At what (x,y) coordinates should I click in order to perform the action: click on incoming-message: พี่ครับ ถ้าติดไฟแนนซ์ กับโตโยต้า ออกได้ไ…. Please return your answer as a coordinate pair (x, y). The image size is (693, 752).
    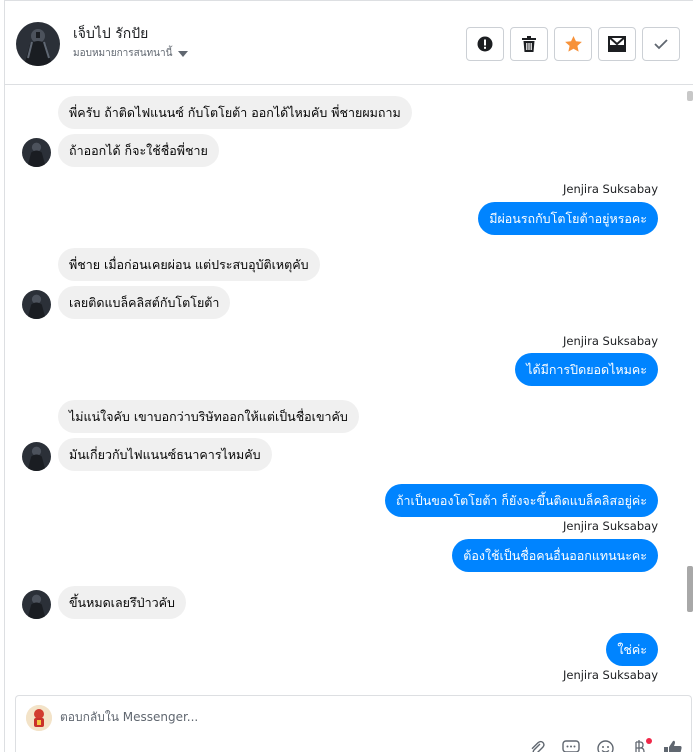
    Looking at the image, I should click on (235, 112).